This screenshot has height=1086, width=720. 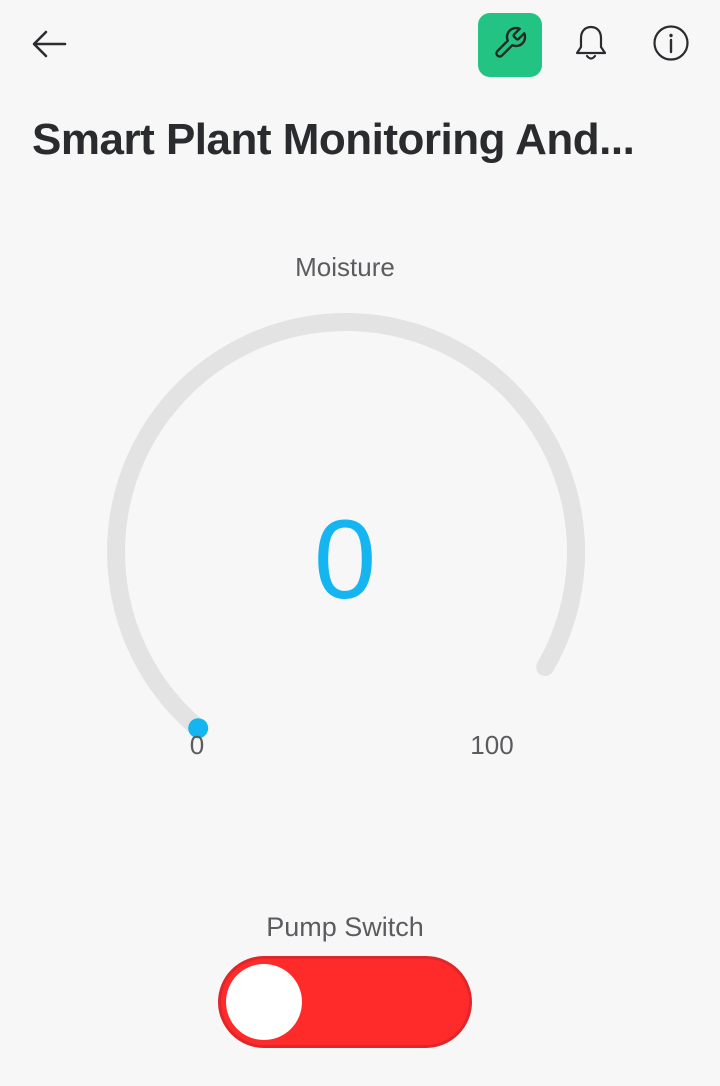 What do you see at coordinates (197, 745) in the screenshot?
I see `gauge-min-label: 0` at bounding box center [197, 745].